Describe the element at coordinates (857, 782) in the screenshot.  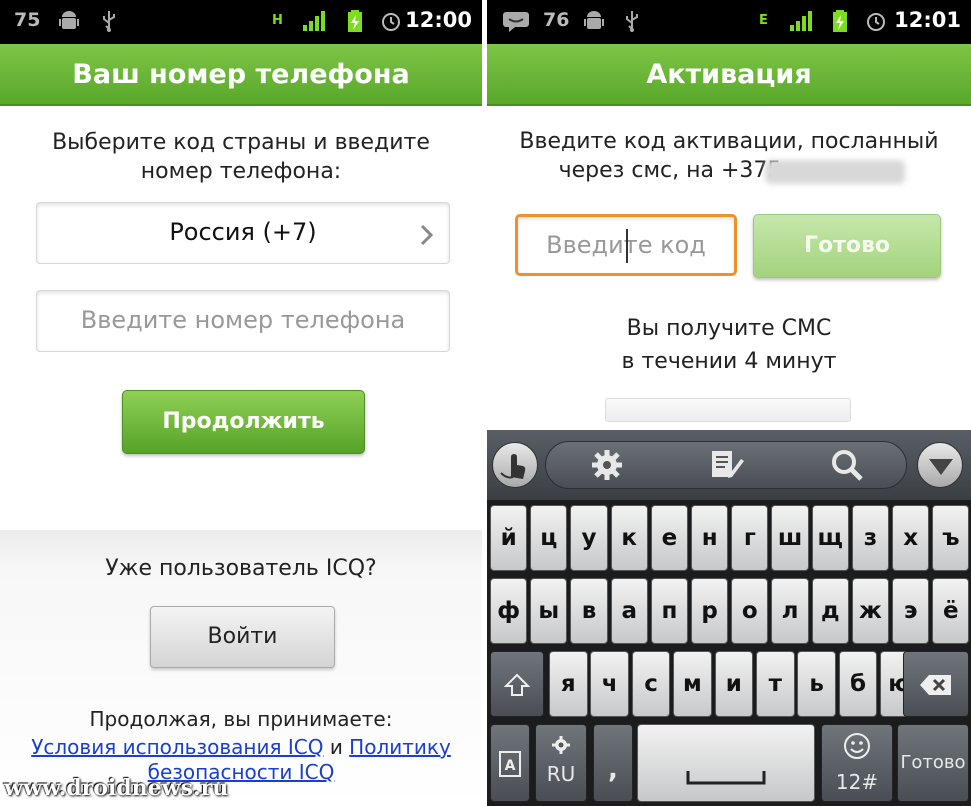
I see `symbols-label: 12#` at that location.